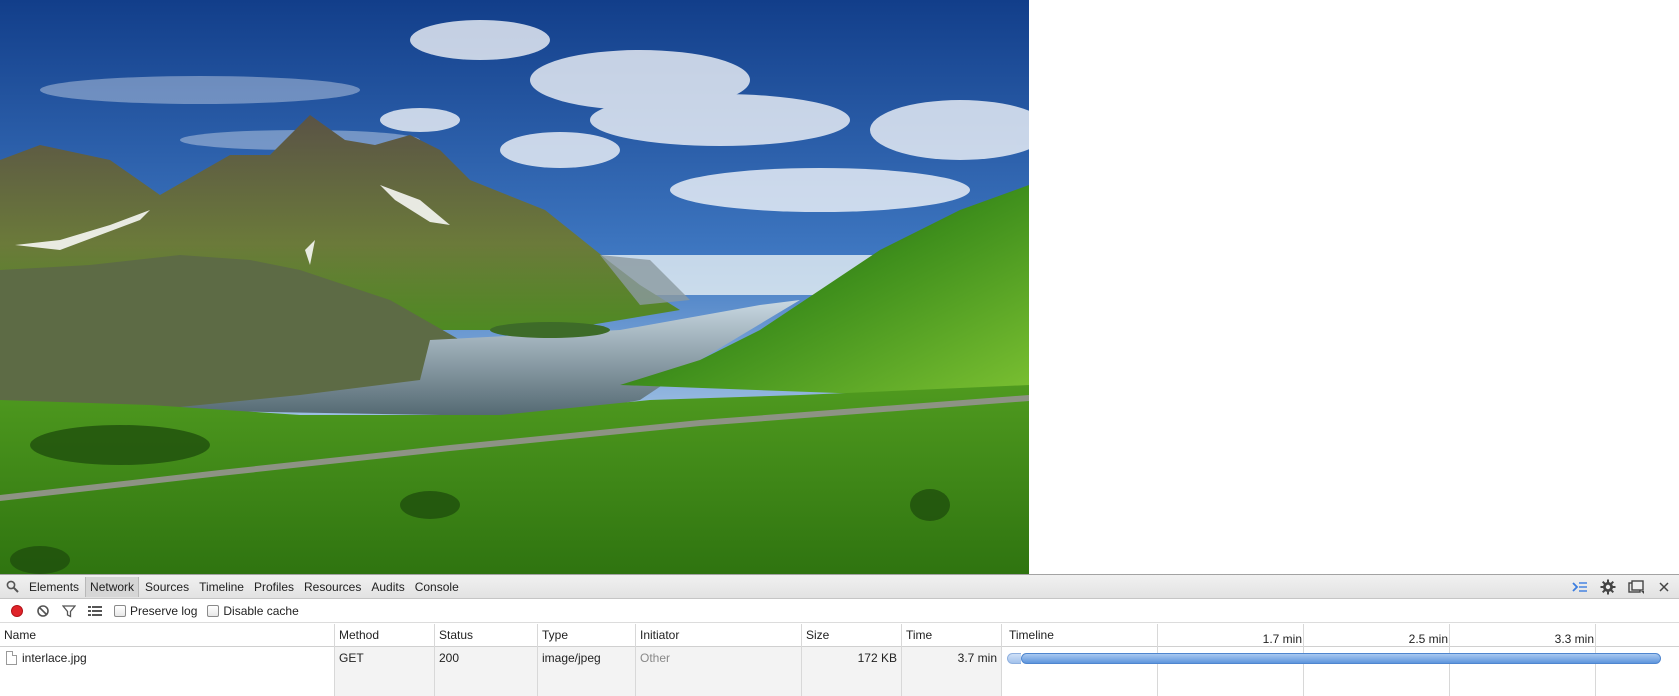  What do you see at coordinates (1341, 658) in the screenshot?
I see `timeline-receiving-bar` at bounding box center [1341, 658].